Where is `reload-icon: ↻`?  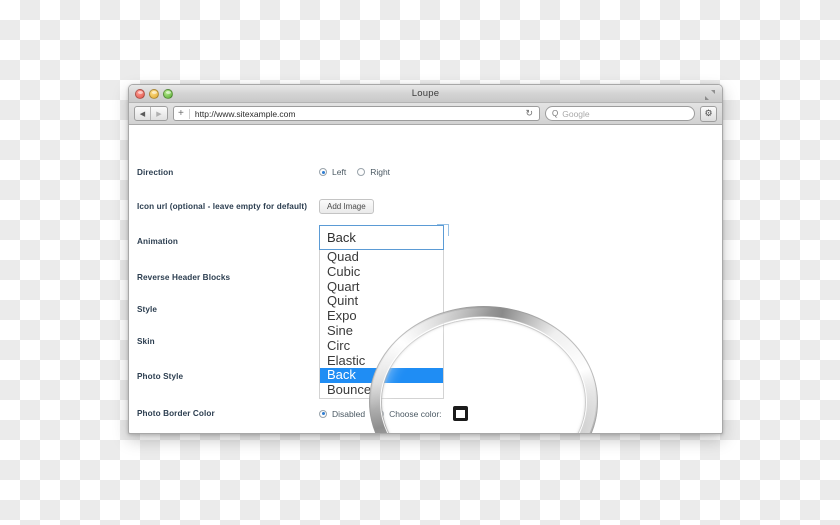 reload-icon: ↻ is located at coordinates (530, 113).